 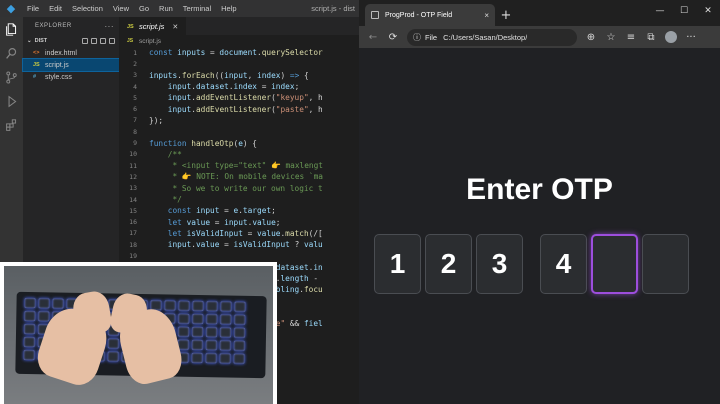 What do you see at coordinates (316, 279) in the screenshot?
I see `code-token: -` at bounding box center [316, 279].